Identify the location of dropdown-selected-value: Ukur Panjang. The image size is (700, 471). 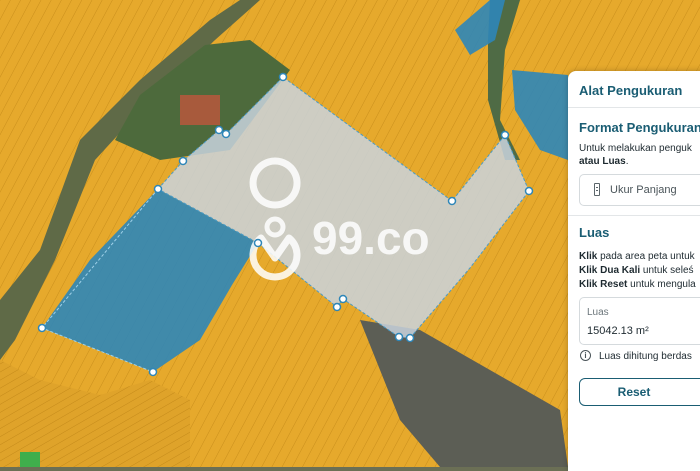
(643, 190).